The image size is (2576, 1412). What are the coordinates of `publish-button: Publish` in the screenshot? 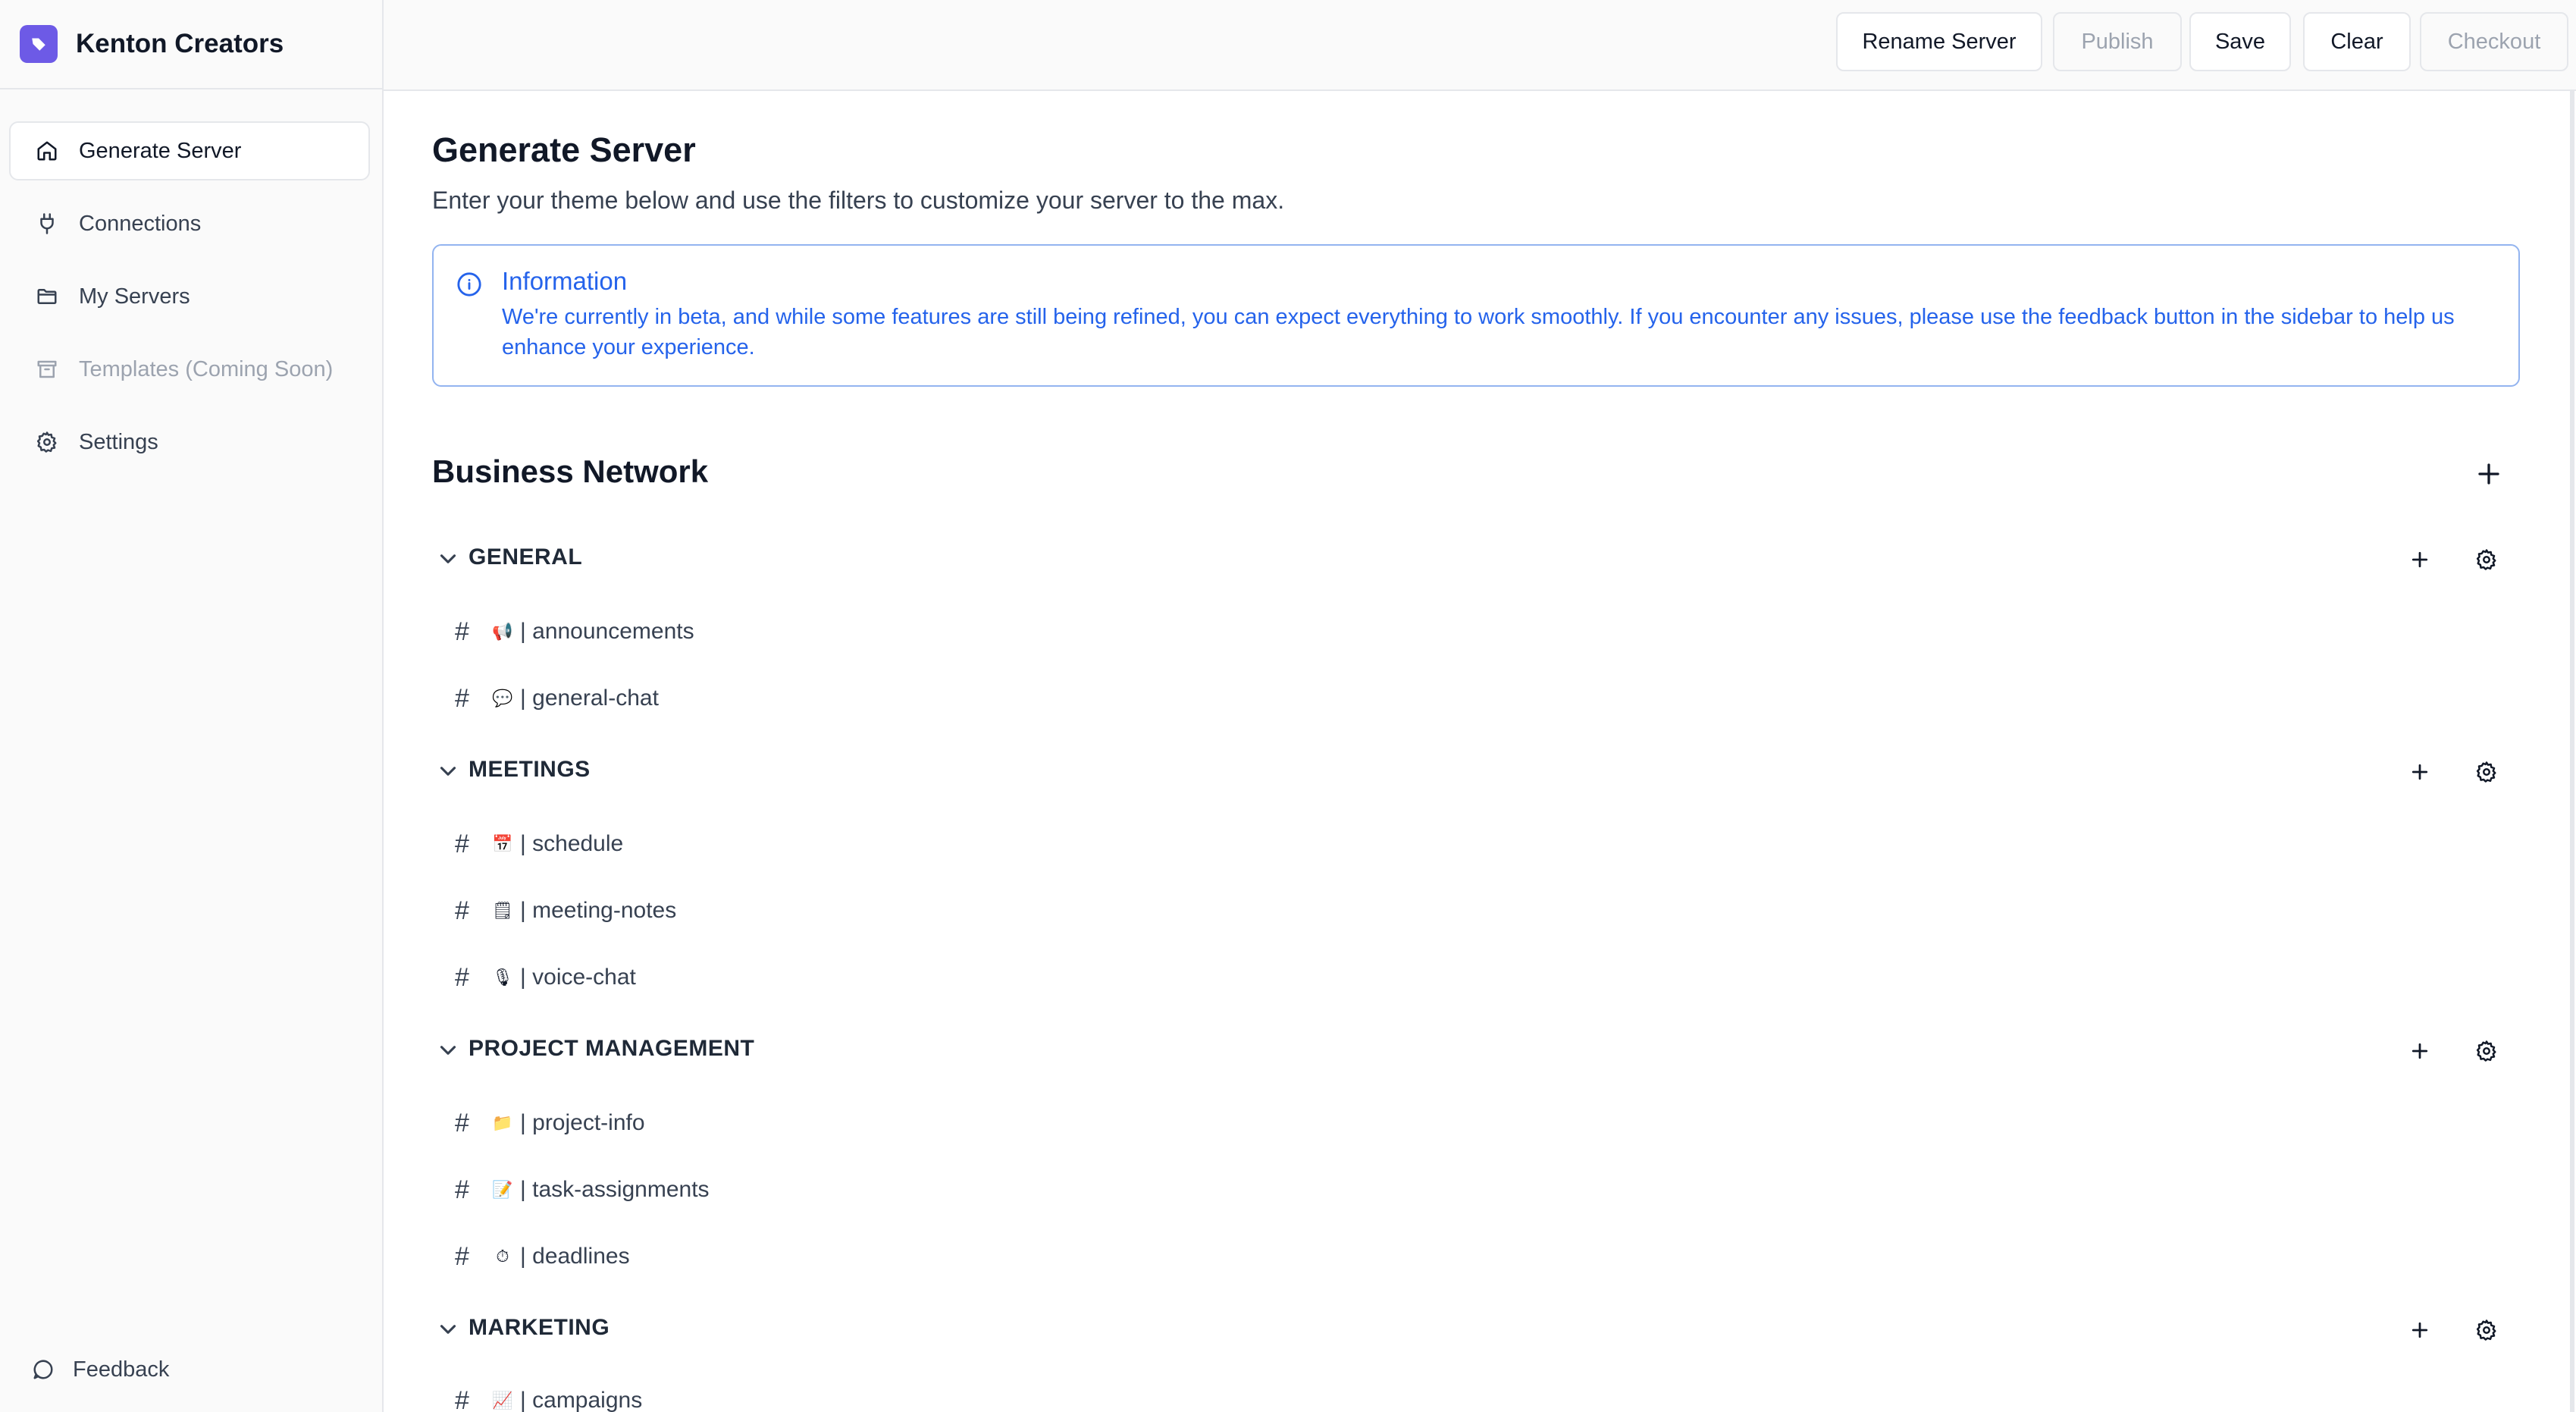 It's located at (2117, 41).